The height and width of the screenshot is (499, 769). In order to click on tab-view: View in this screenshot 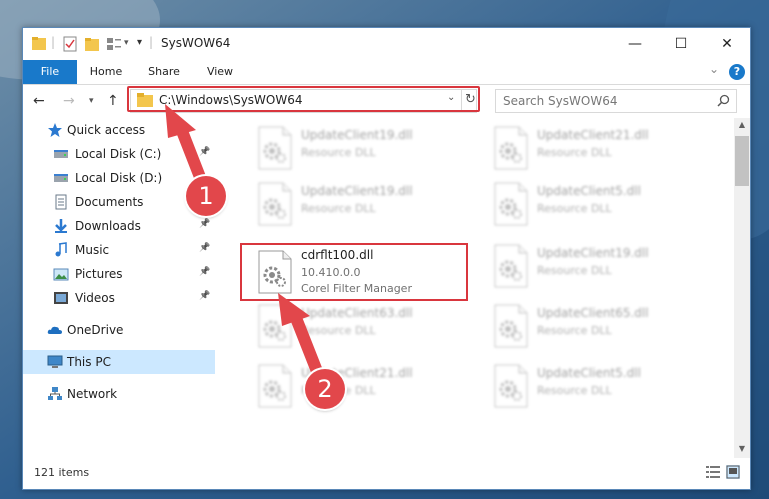, I will do `click(220, 72)`.